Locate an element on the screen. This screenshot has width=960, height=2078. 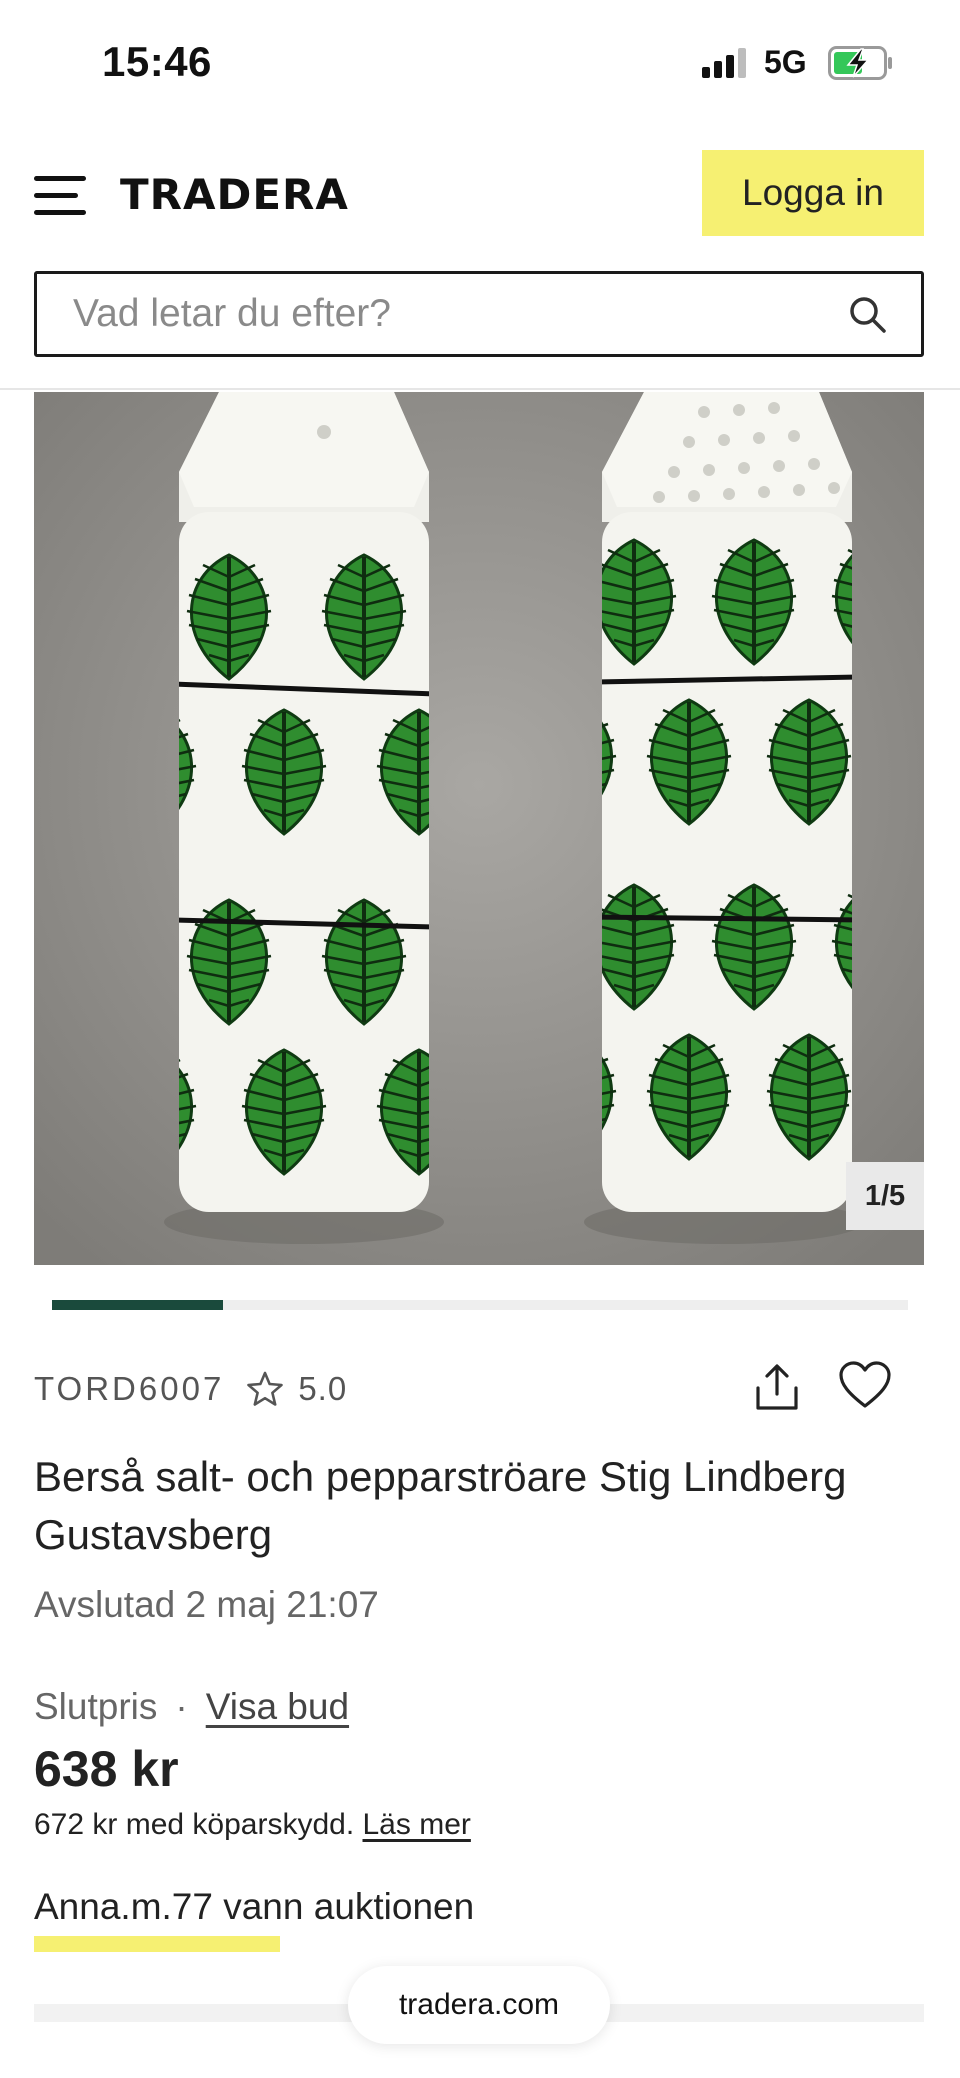
buyer-protection-text: 672 kr med köparskydd. is located at coordinates (194, 1824).